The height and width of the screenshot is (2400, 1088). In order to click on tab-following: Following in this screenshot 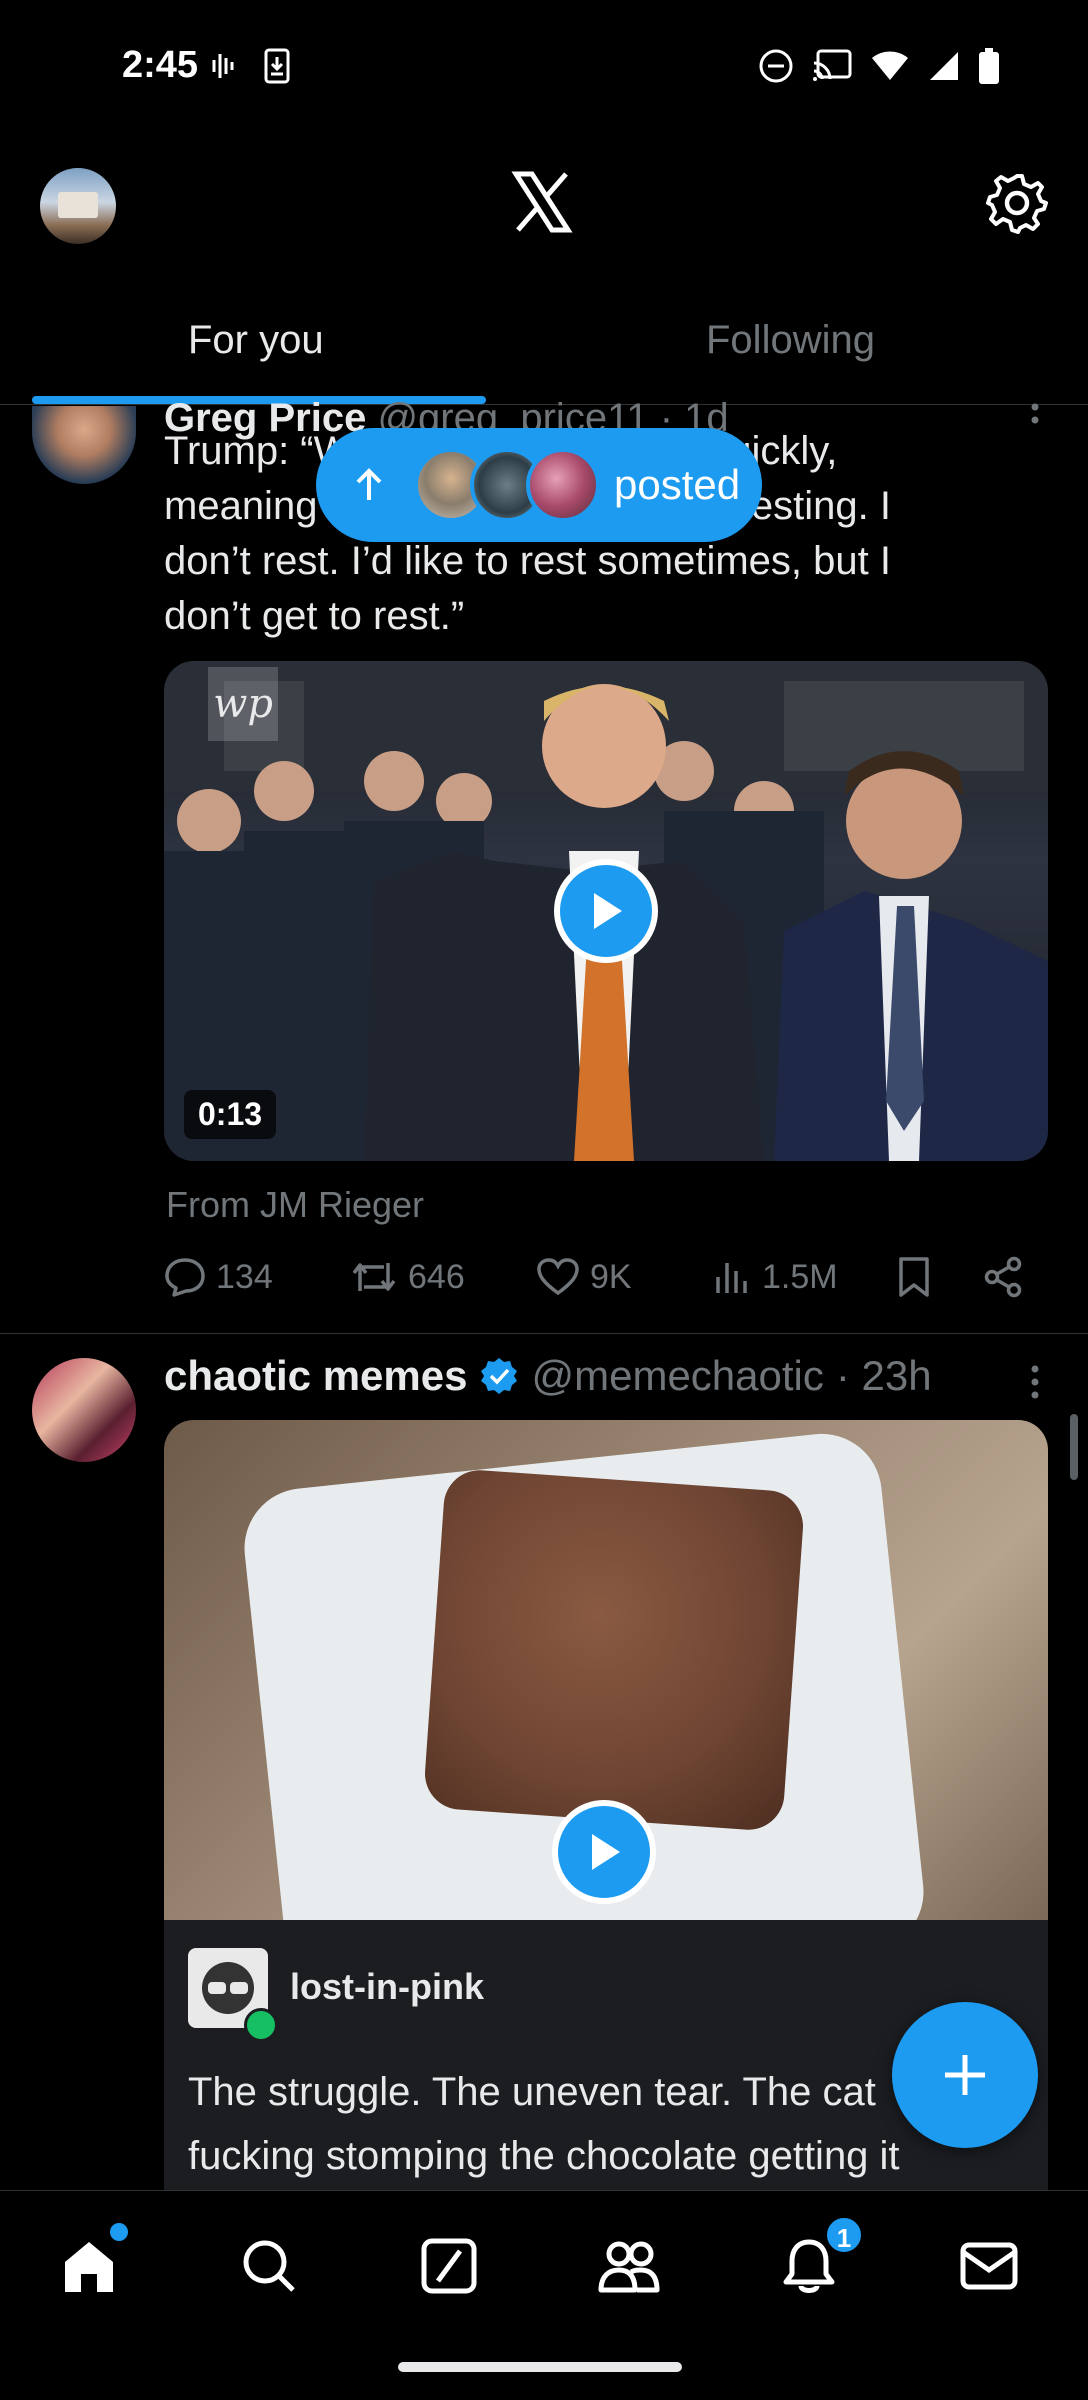, I will do `click(790, 340)`.